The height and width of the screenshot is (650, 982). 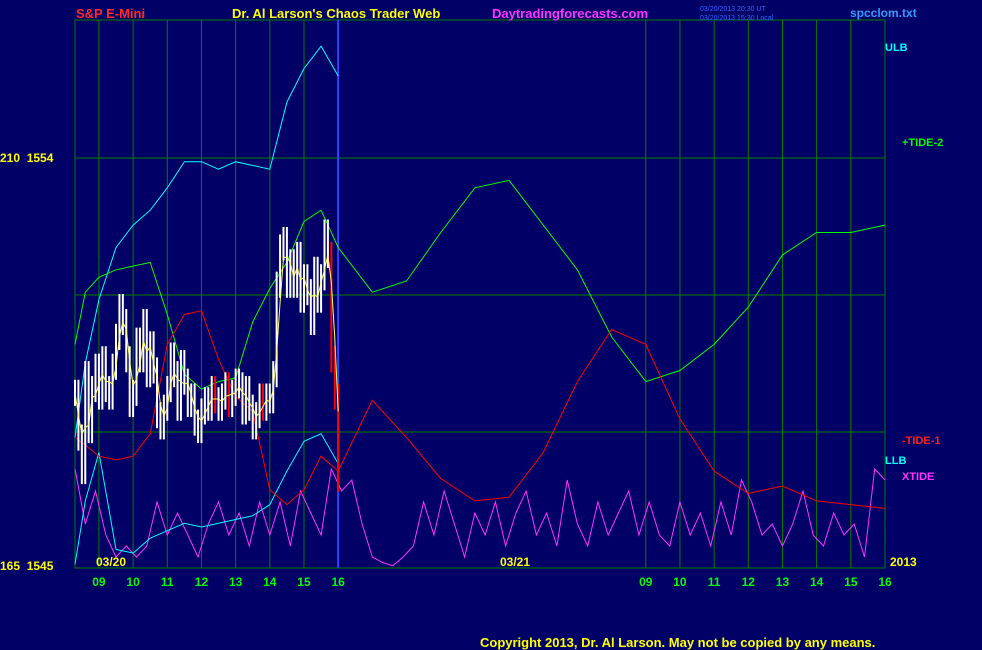 I want to click on label-tide2: +TIDE-2, so click(x=922, y=143).